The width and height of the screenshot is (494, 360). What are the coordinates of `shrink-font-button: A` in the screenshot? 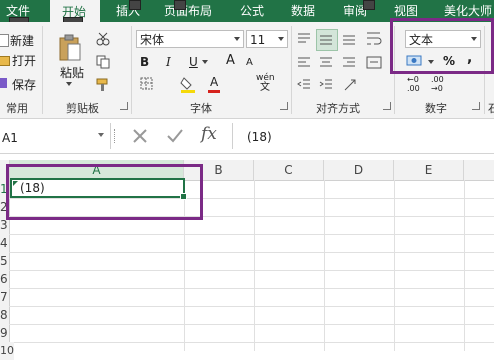 It's located at (249, 63).